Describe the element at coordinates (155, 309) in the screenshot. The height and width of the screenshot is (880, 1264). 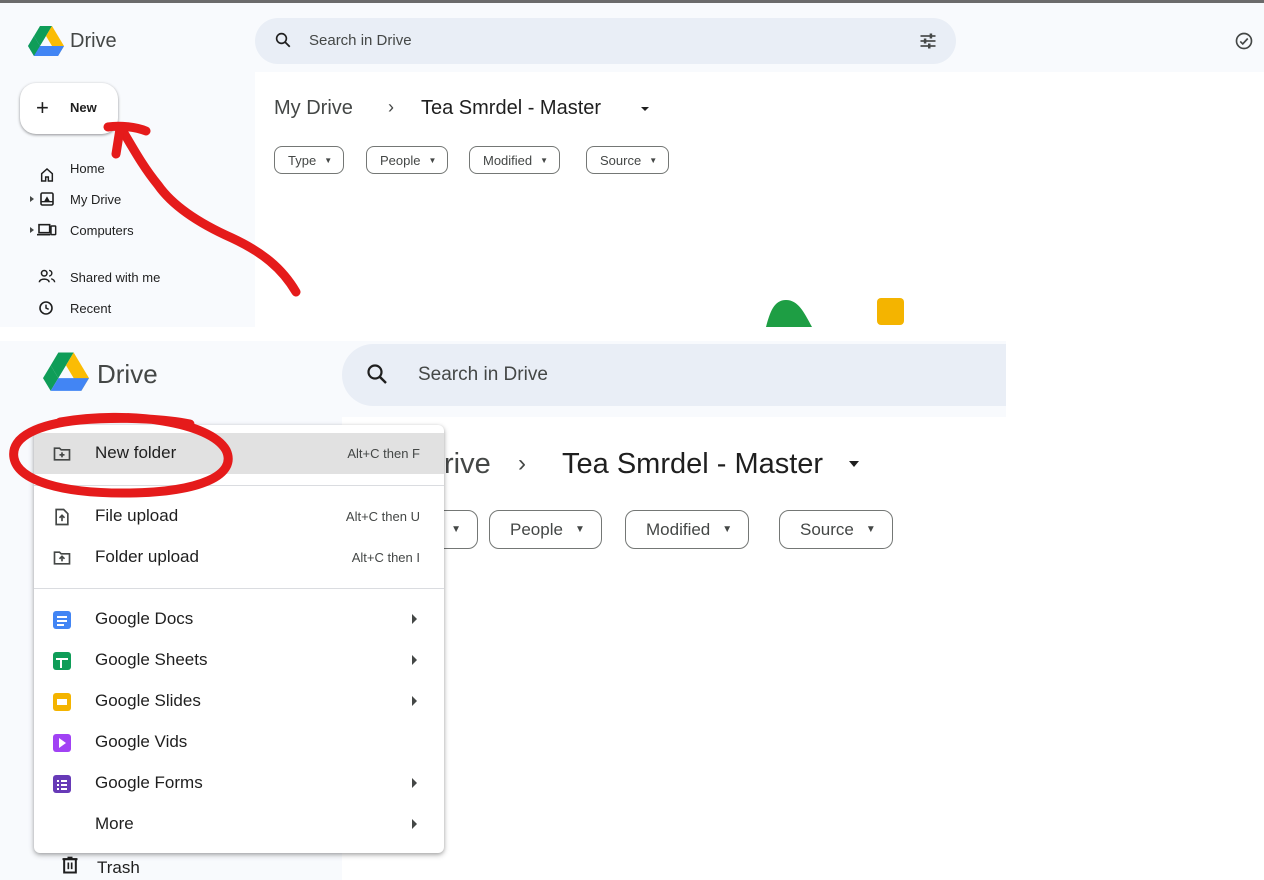
I see `annotation-layer` at that location.